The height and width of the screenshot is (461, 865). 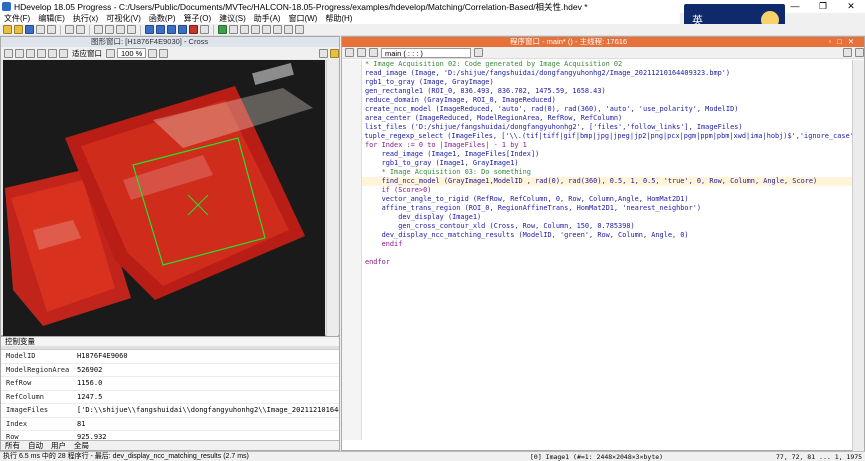 What do you see at coordinates (40, 29) in the screenshot?
I see `save-as-icon` at bounding box center [40, 29].